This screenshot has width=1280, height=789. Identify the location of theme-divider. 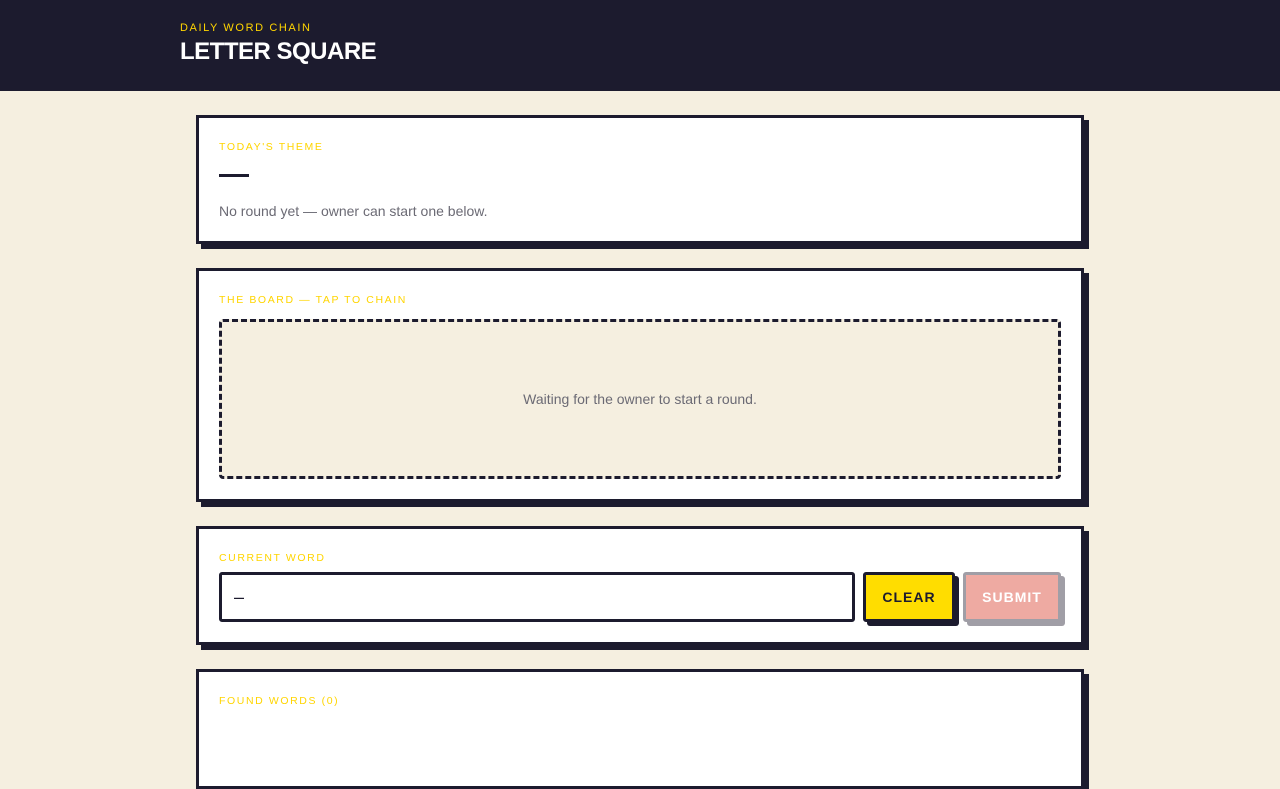
(234, 175).